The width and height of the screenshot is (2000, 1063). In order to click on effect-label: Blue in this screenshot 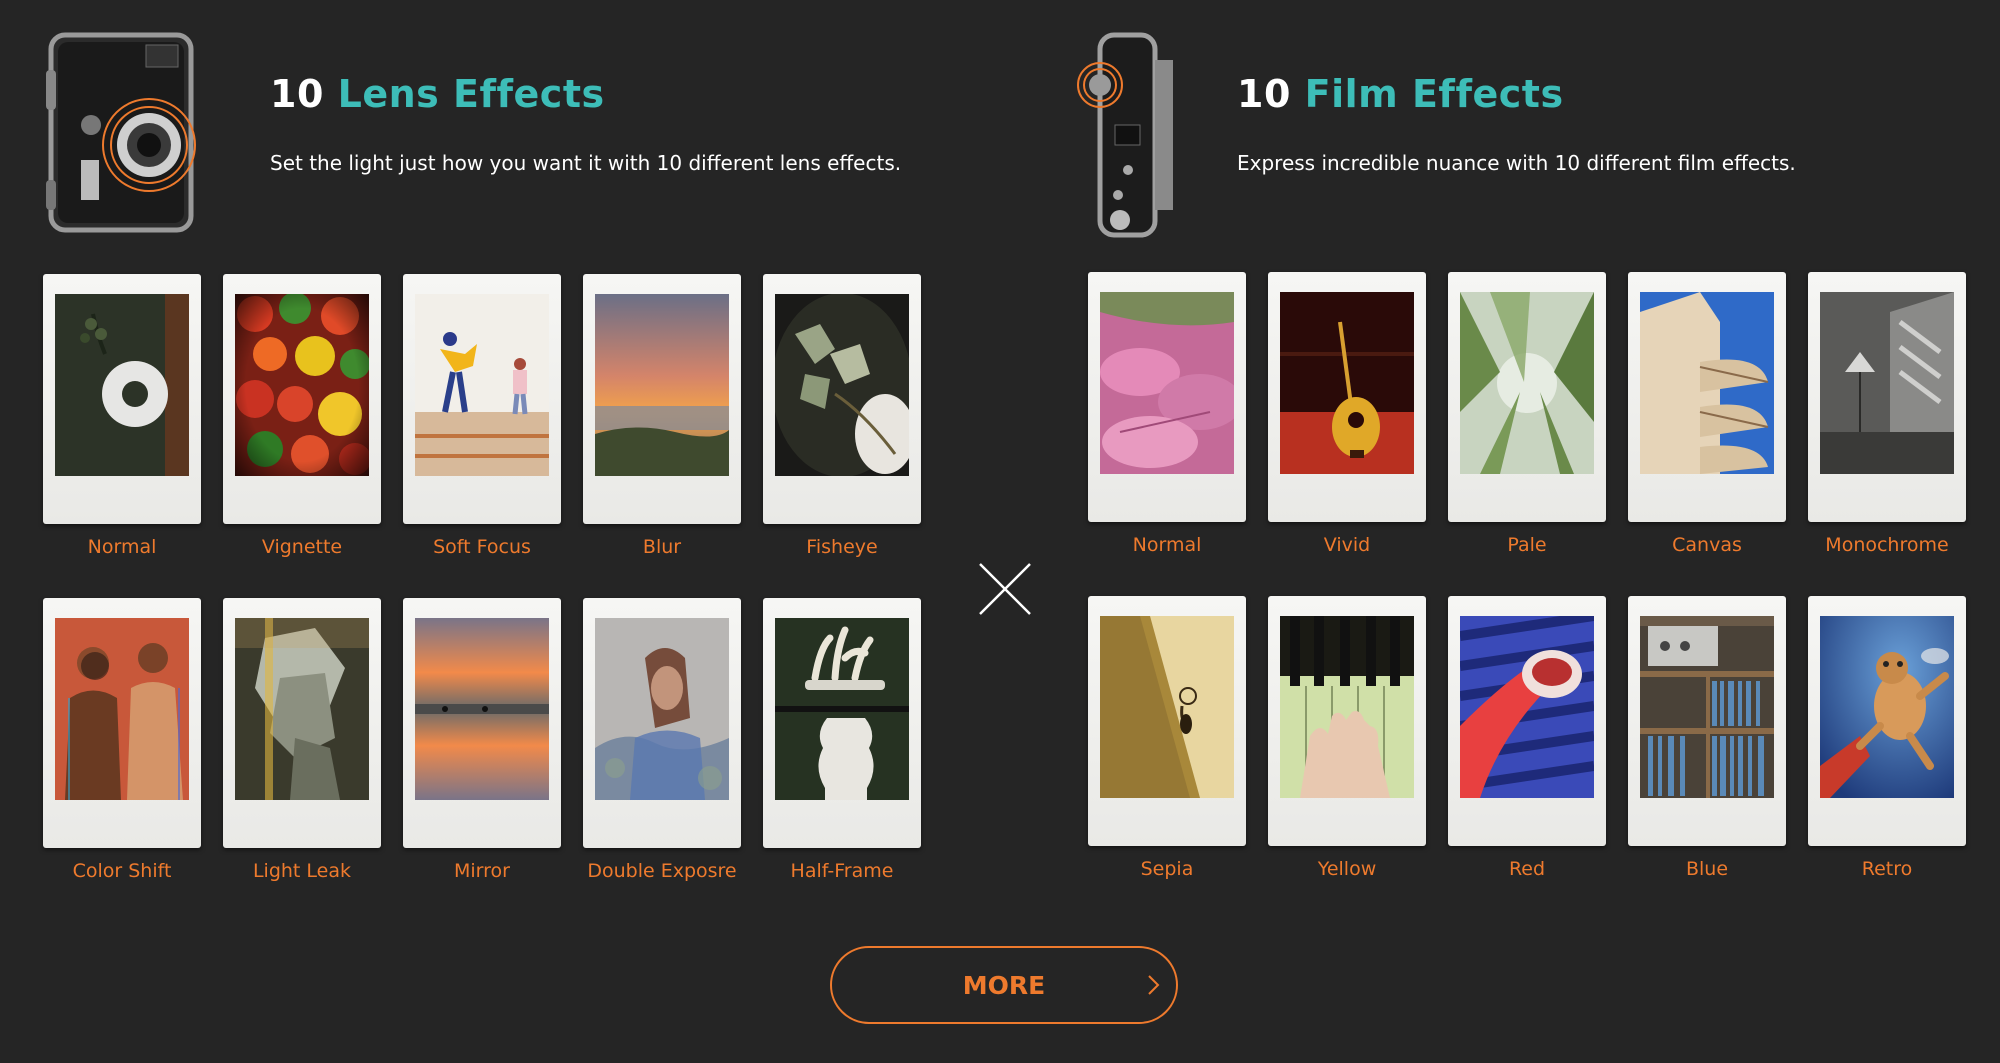, I will do `click(1707, 869)`.